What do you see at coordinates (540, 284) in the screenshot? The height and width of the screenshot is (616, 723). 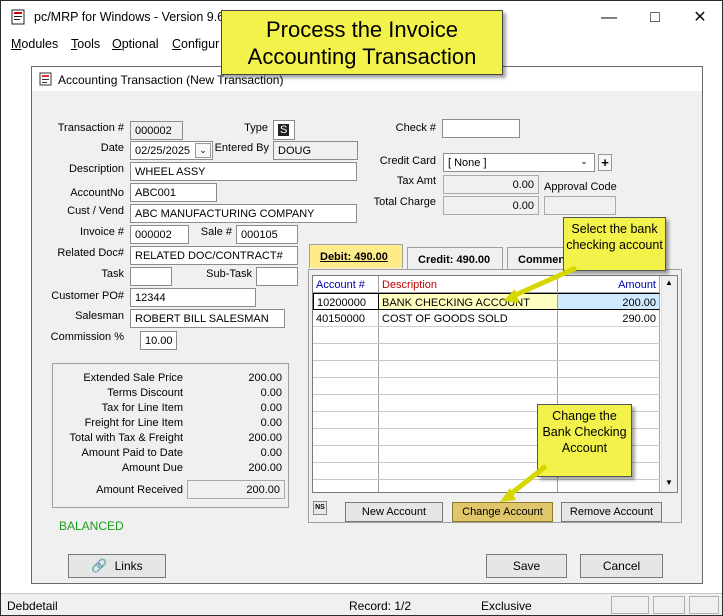 I see `arrow-select-icon` at bounding box center [540, 284].